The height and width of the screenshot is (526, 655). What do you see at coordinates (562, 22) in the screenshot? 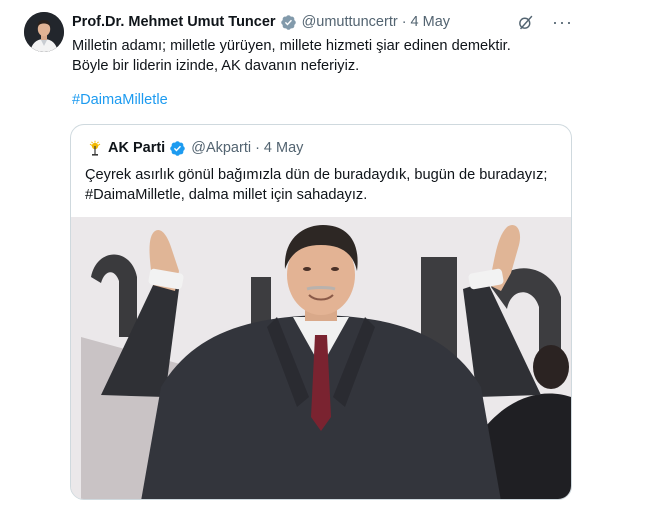
I see `more-options-icon: ···` at bounding box center [562, 22].